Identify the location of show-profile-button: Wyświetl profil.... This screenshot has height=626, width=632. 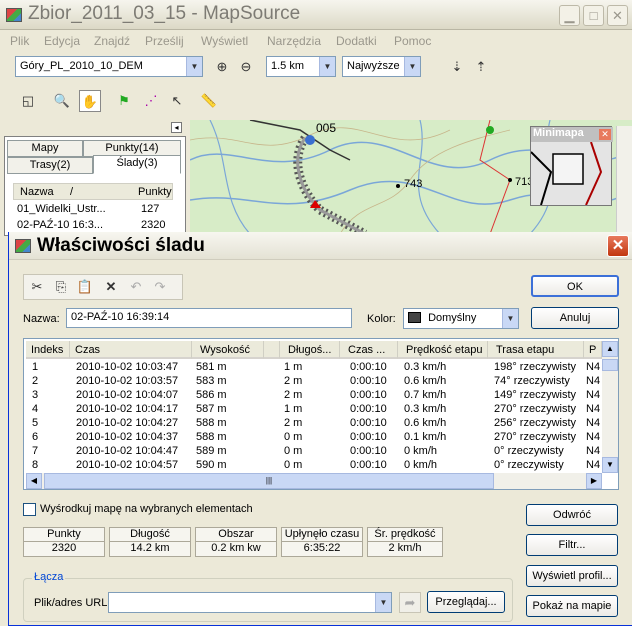
(572, 576).